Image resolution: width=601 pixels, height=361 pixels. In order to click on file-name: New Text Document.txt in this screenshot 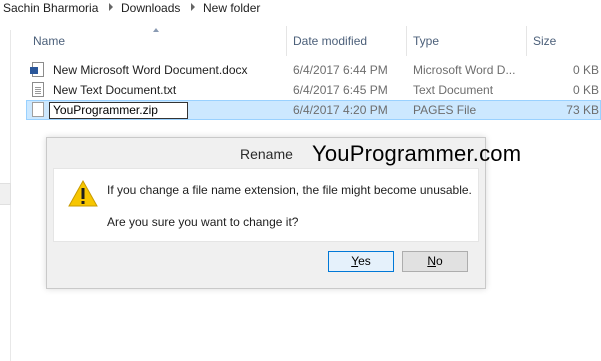, I will do `click(115, 90)`.